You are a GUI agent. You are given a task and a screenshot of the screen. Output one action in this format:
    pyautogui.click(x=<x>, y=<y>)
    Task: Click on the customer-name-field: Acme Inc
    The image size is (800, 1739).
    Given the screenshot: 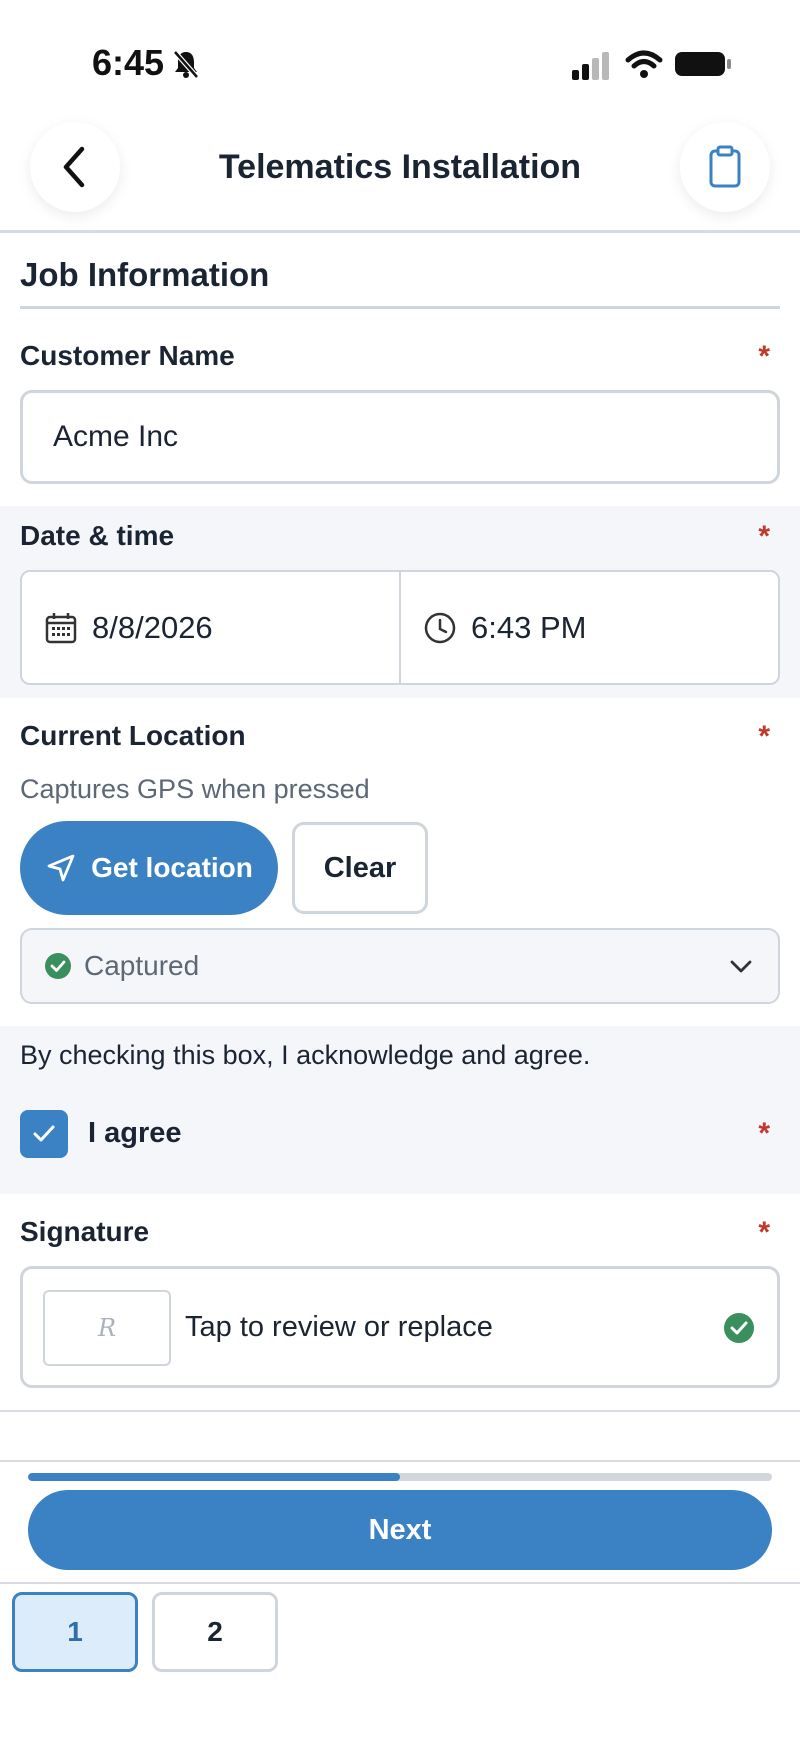 What is the action you would take?
    pyautogui.click(x=400, y=437)
    